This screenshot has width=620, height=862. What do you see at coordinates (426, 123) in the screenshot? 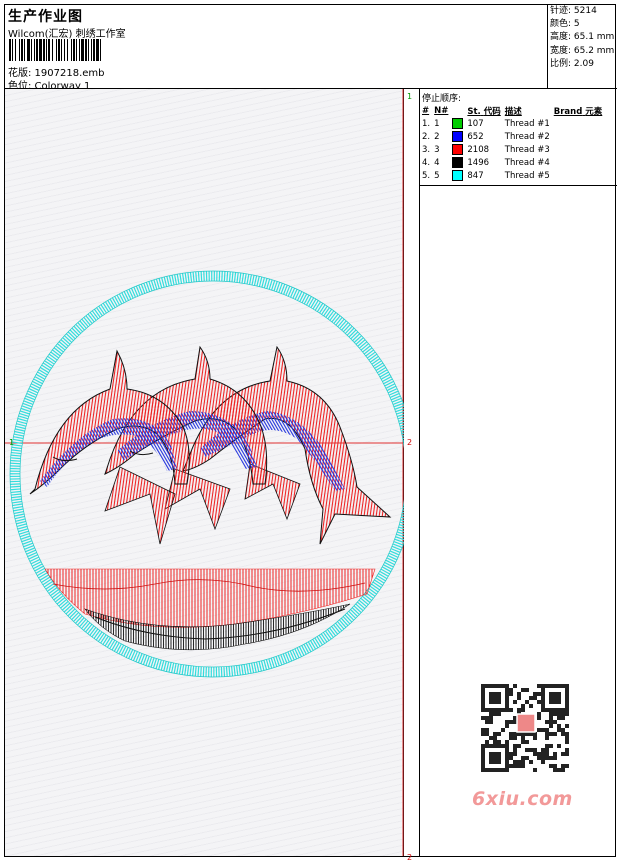
I see `row-index: 1.` at bounding box center [426, 123].